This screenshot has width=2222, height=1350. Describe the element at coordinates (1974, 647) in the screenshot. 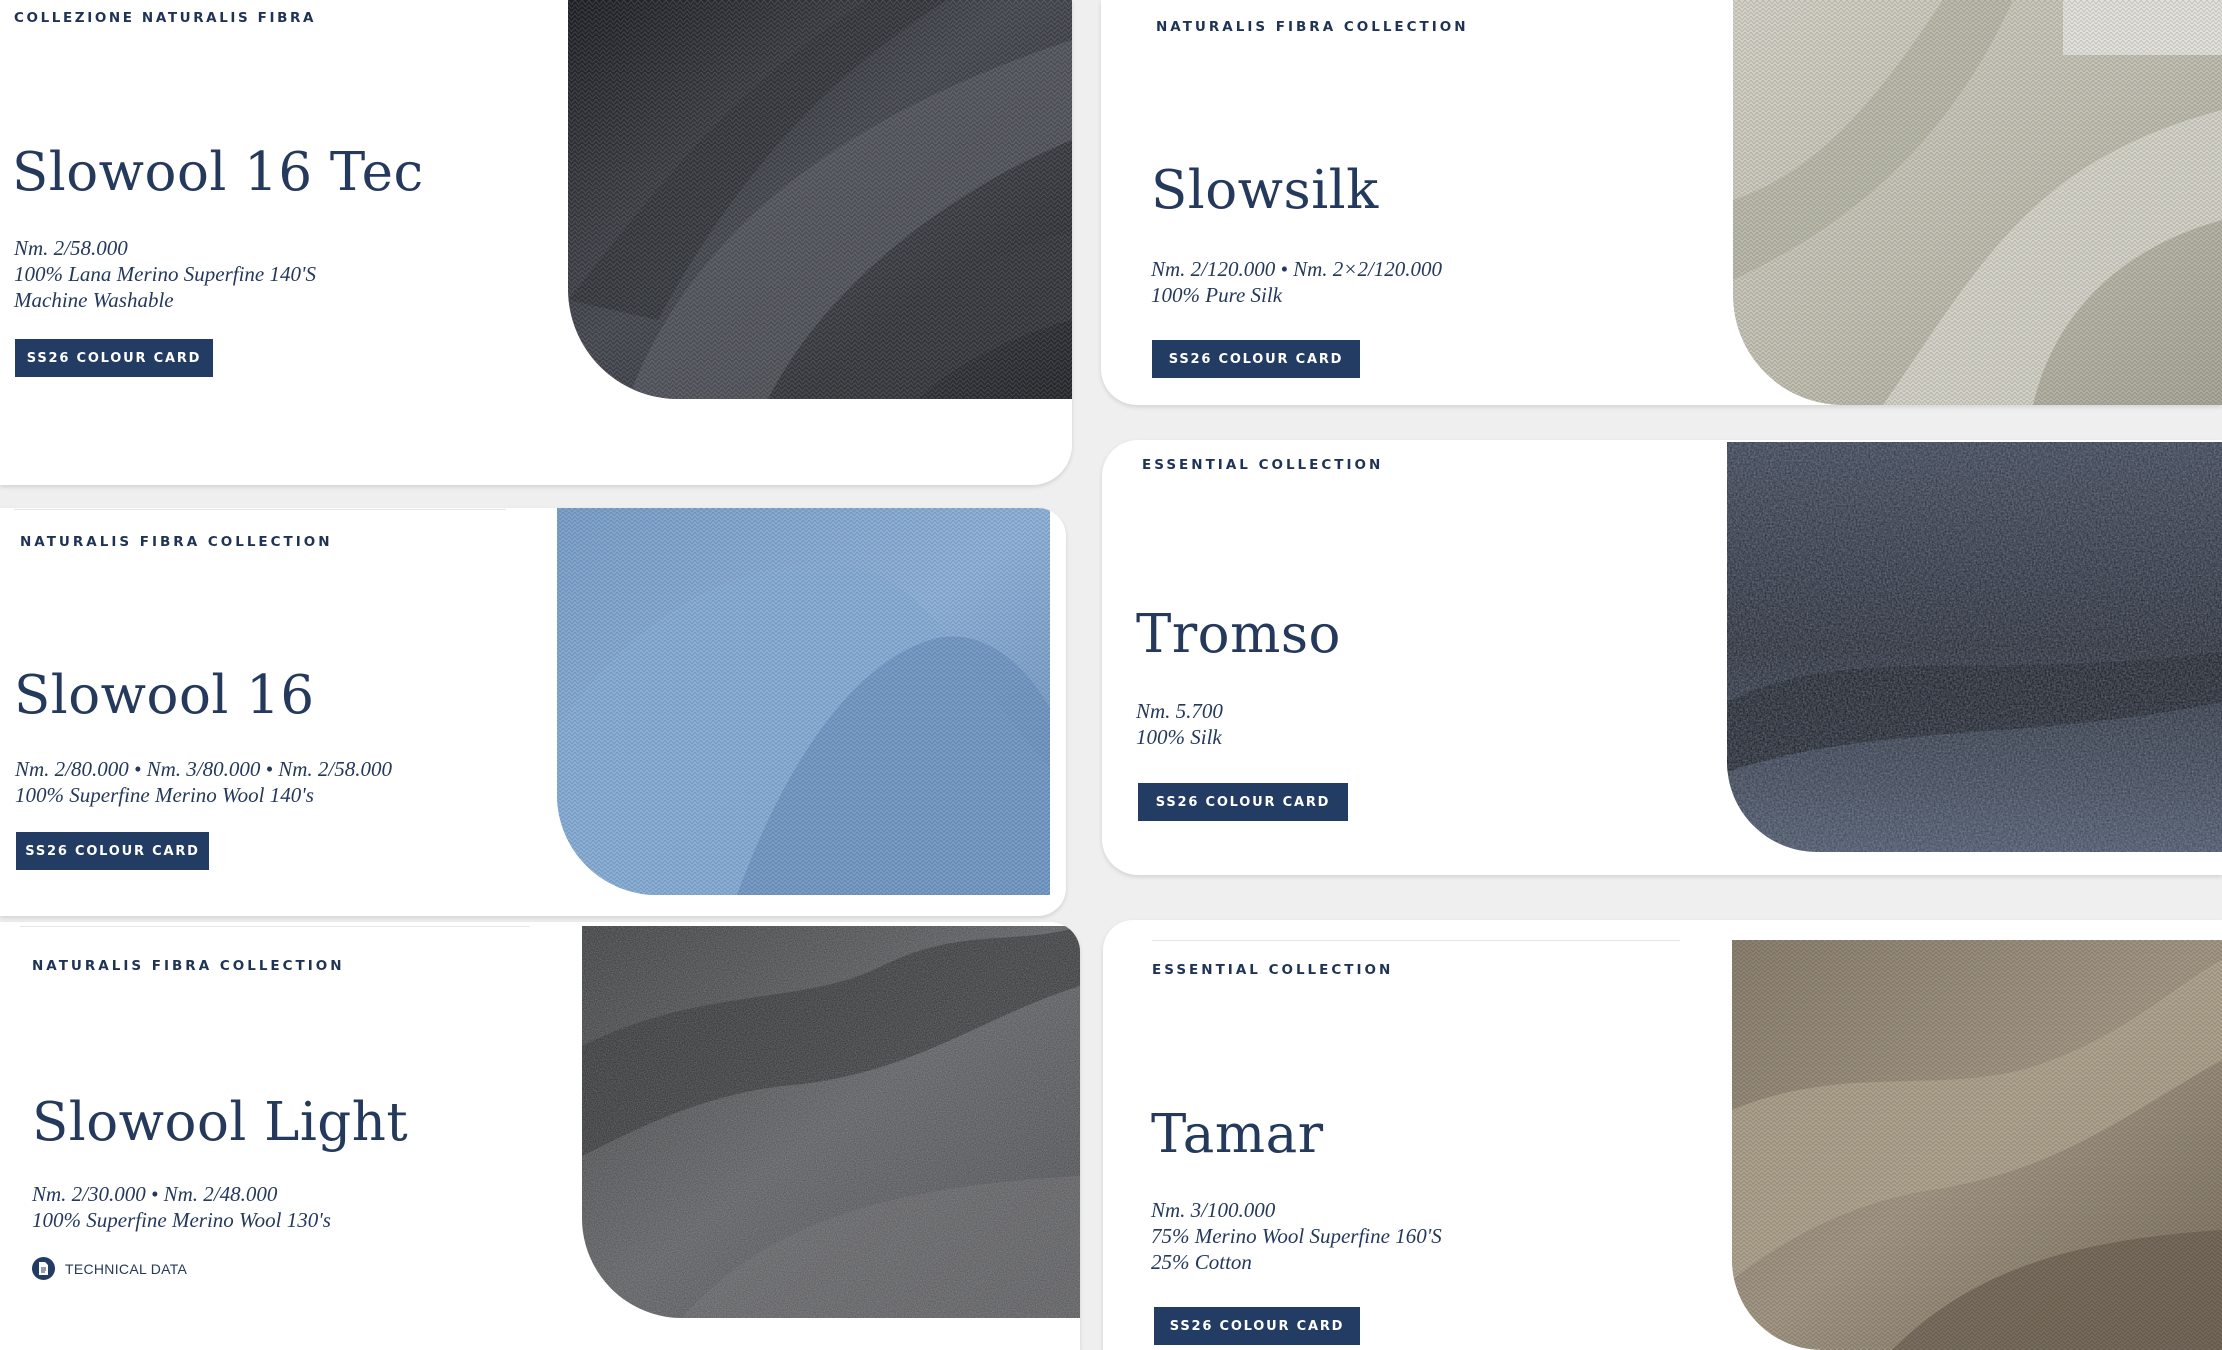

I see `fabric-image-navy` at that location.